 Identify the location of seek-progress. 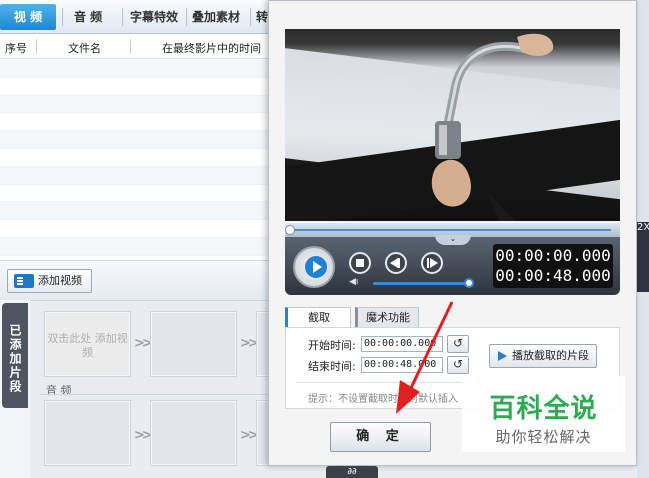
(451, 230).